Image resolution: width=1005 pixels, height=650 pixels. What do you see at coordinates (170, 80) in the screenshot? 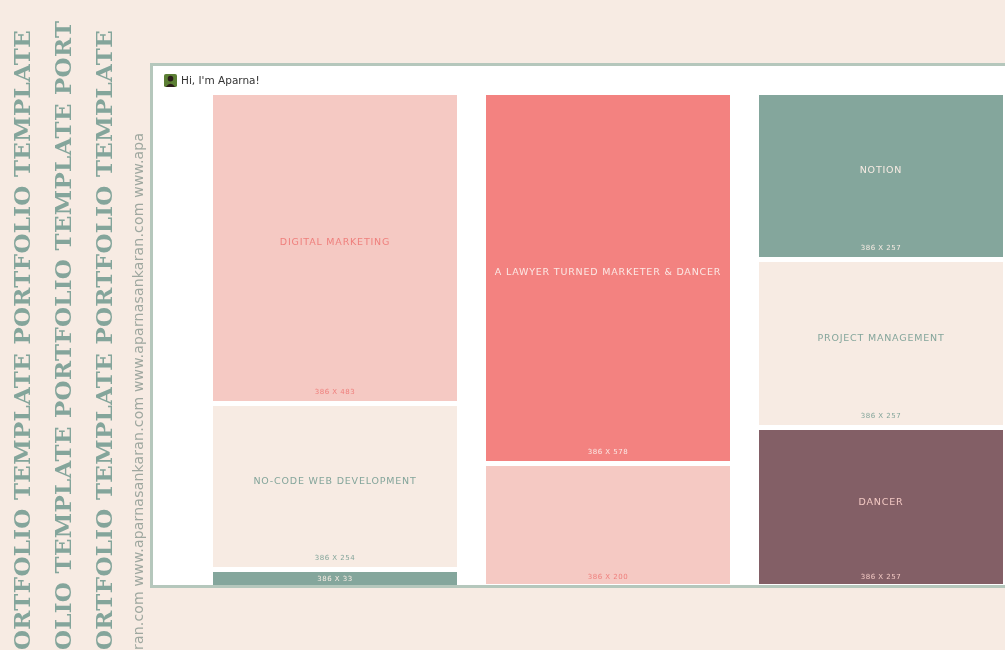
I see `avatar-icon` at bounding box center [170, 80].